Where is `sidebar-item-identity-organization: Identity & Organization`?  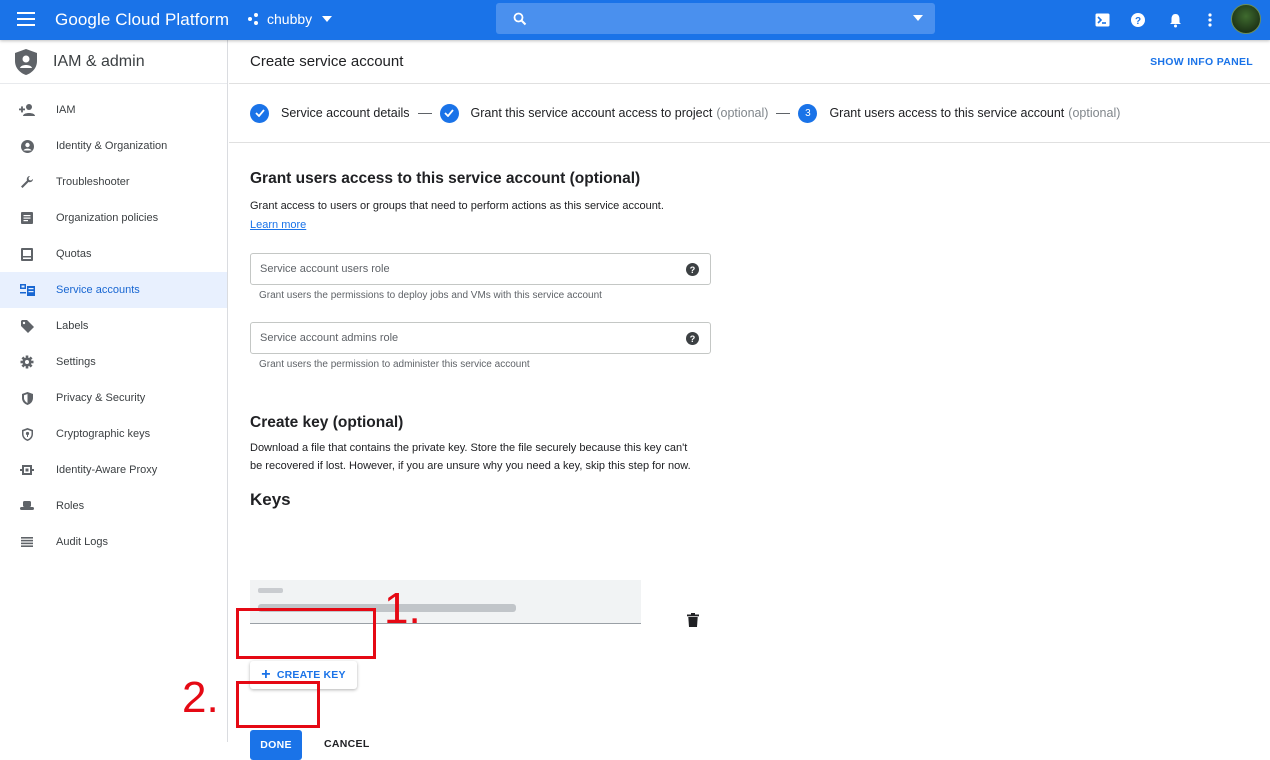
sidebar-item-identity-organization: Identity & Organization is located at coordinates (113, 146).